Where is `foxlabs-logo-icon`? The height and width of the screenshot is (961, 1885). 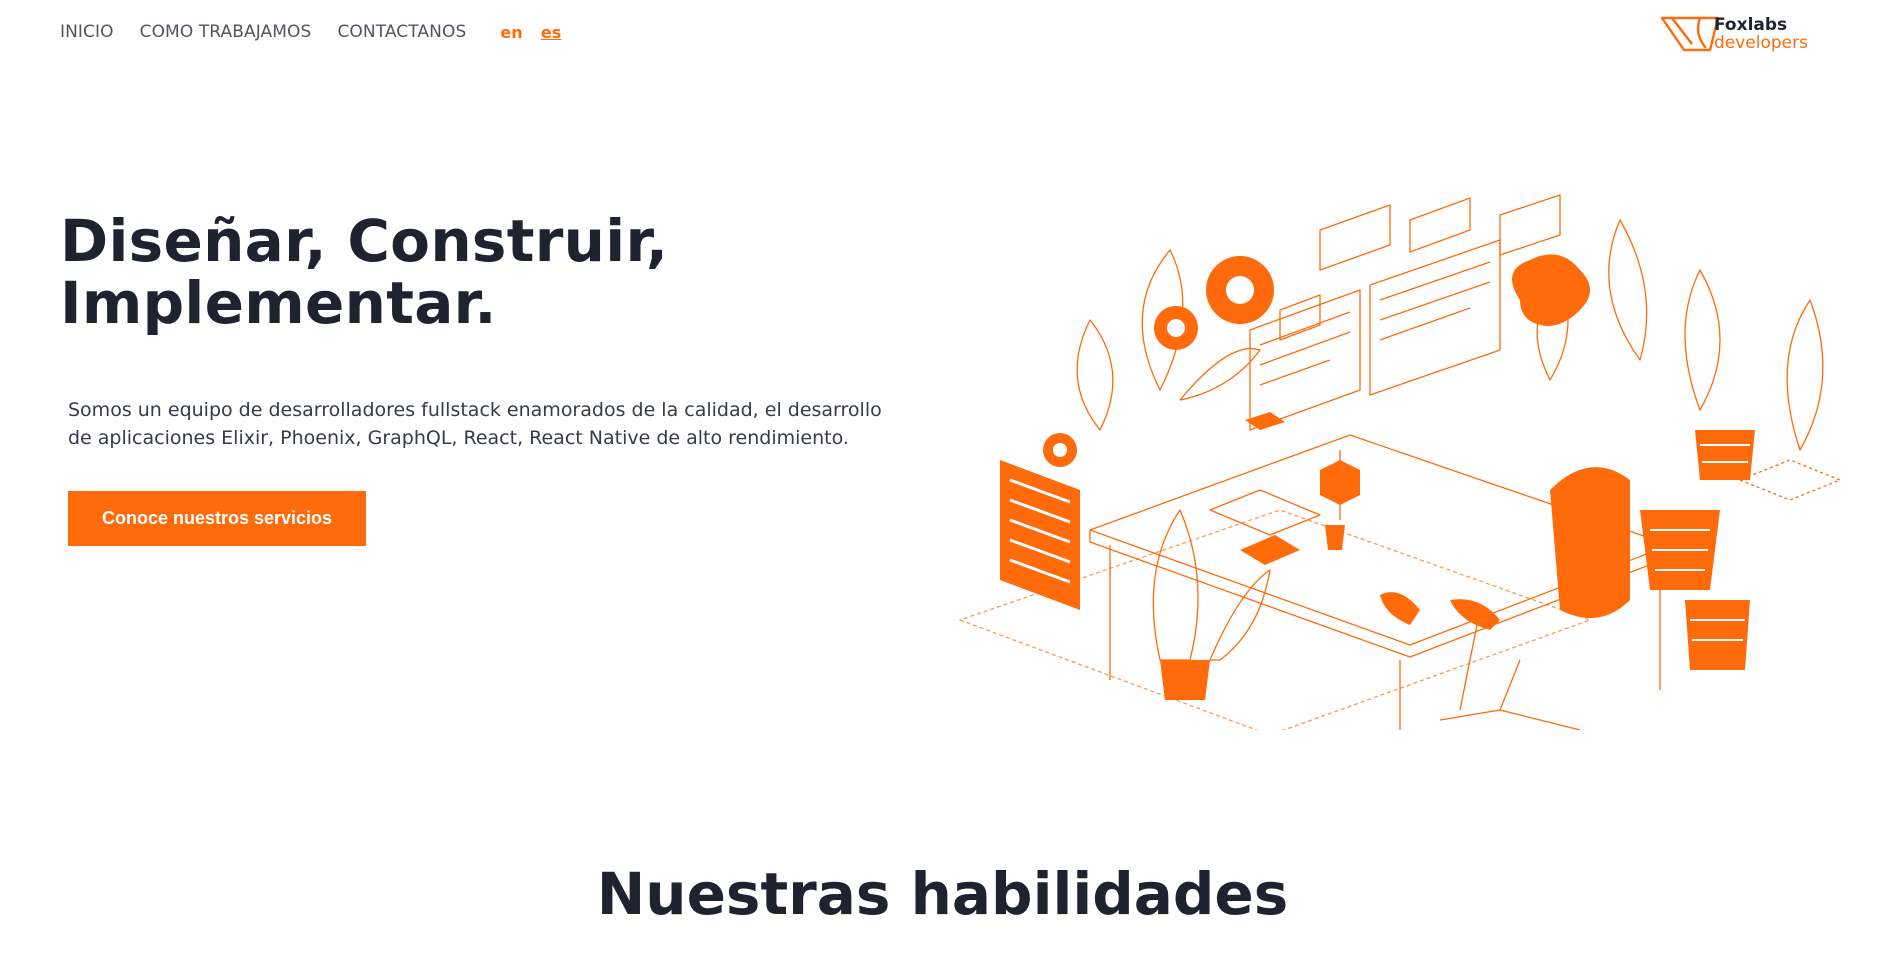
foxlabs-logo-icon is located at coordinates (1690, 34).